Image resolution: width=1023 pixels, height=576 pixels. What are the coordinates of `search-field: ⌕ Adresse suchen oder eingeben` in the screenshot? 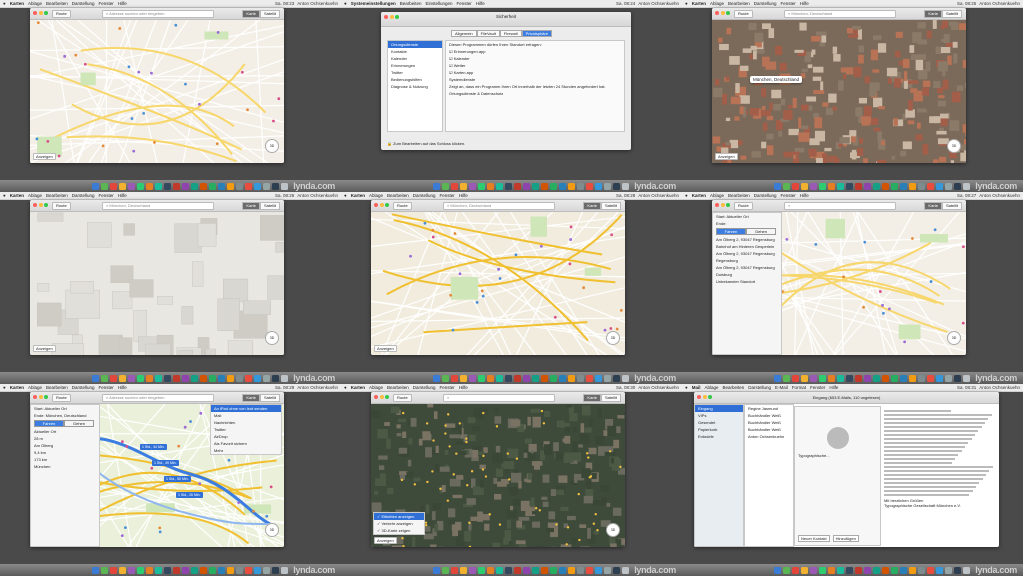 It's located at (158, 14).